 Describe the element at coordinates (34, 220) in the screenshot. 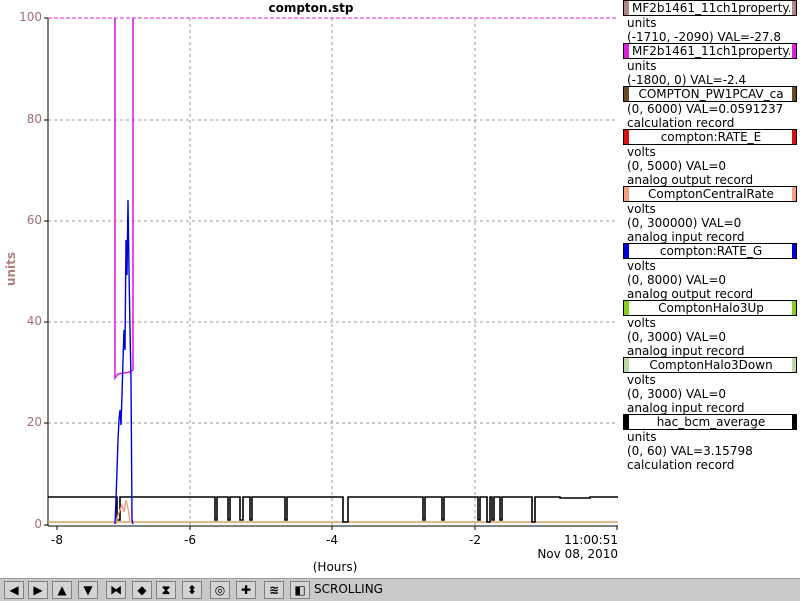

I see `y-tick-label: 60` at that location.